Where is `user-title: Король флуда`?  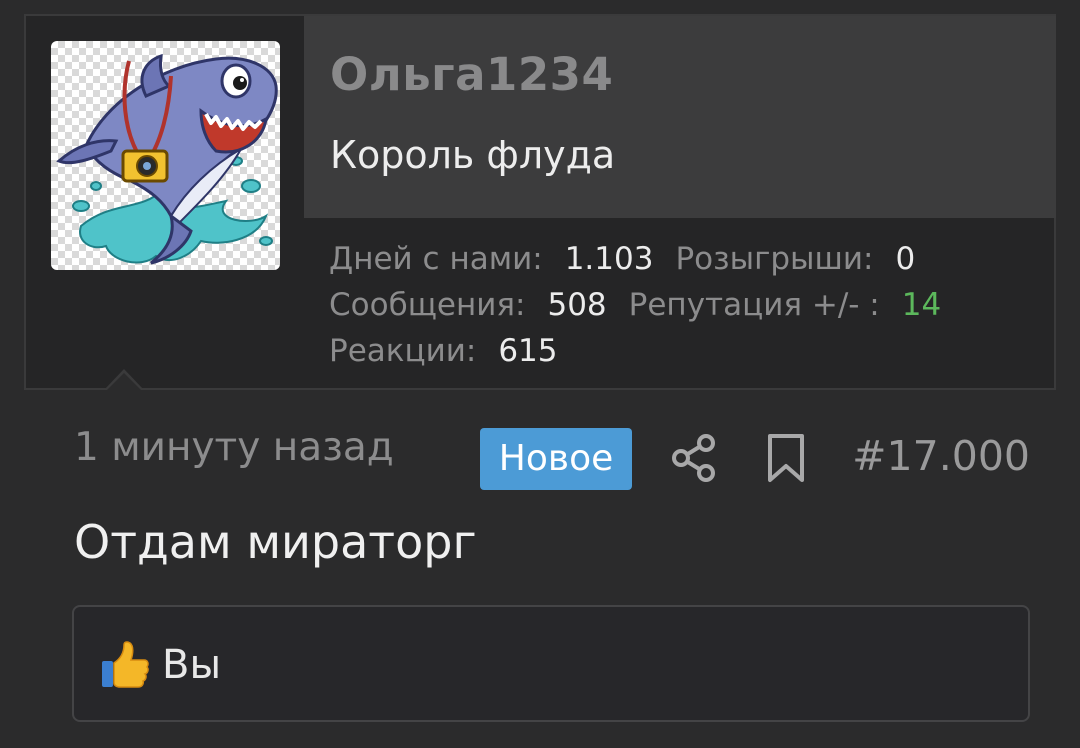 user-title: Король флуда is located at coordinates (473, 155).